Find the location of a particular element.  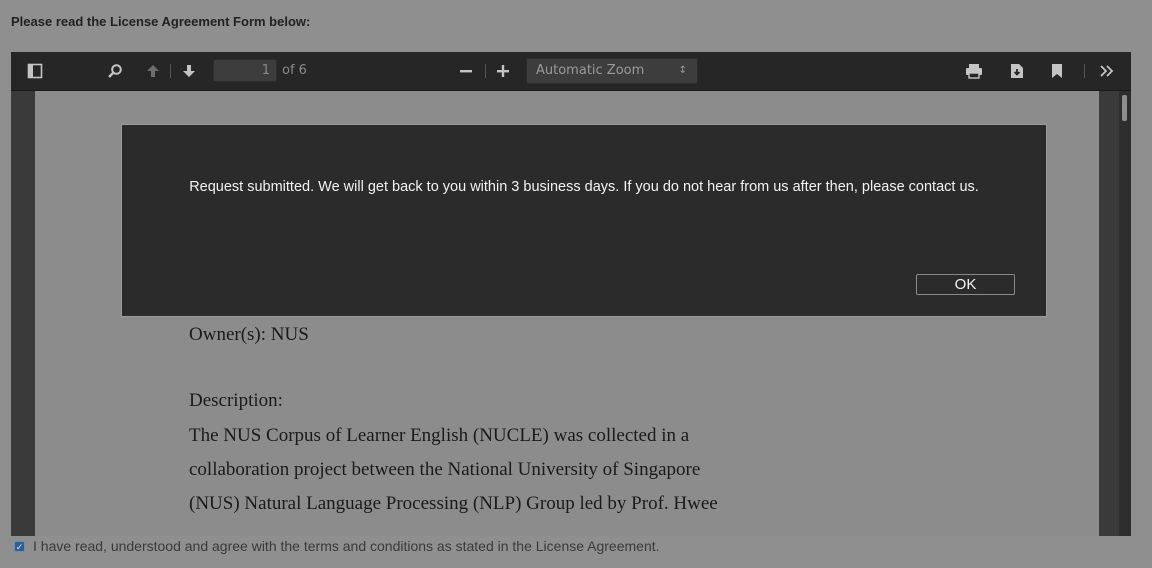

plus-icon is located at coordinates (503, 71).